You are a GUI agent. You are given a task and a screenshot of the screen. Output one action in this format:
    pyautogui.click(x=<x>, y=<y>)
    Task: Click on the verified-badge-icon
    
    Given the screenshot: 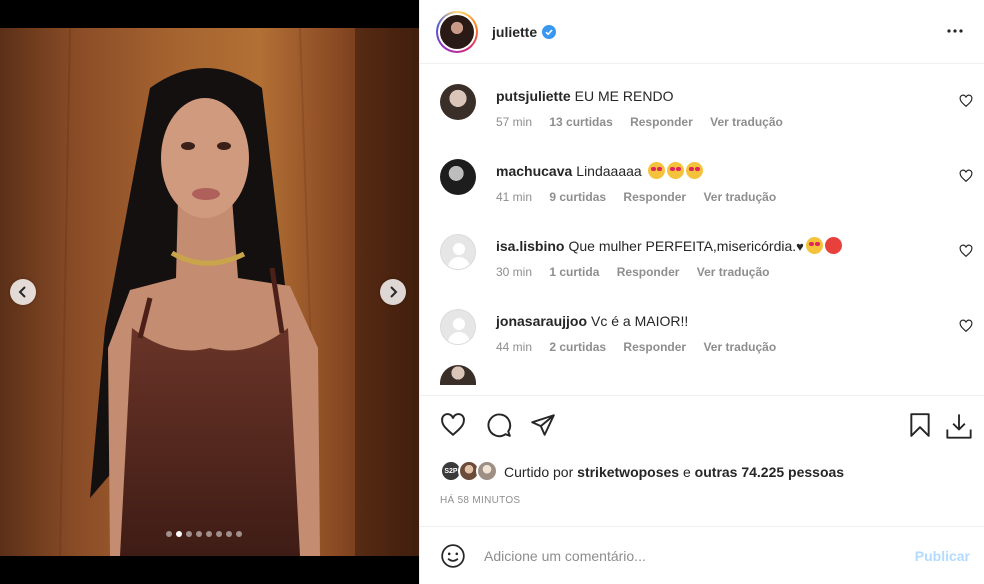 What is the action you would take?
    pyautogui.click(x=549, y=31)
    